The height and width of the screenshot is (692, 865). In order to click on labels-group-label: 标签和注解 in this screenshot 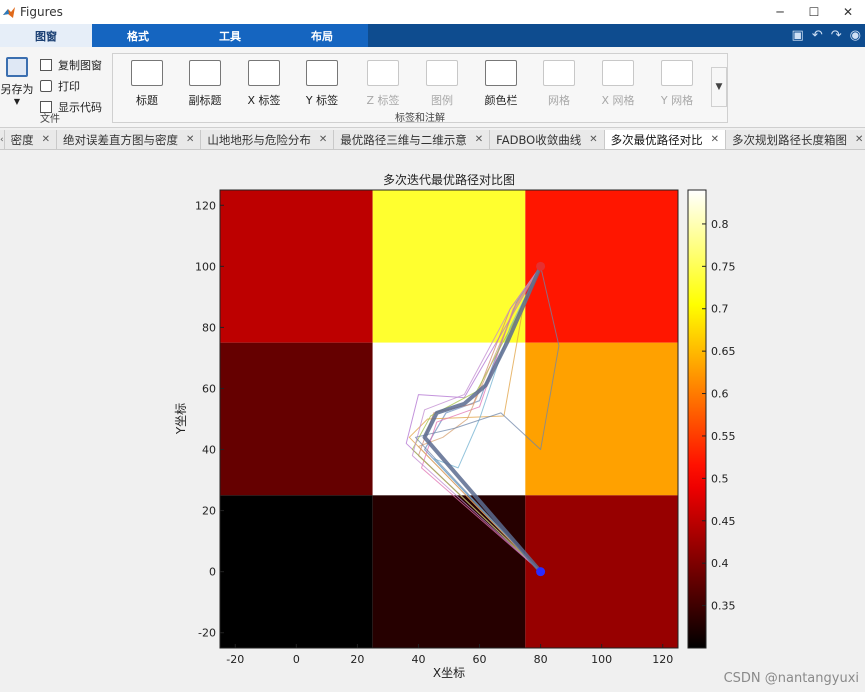, I will do `click(420, 118)`.